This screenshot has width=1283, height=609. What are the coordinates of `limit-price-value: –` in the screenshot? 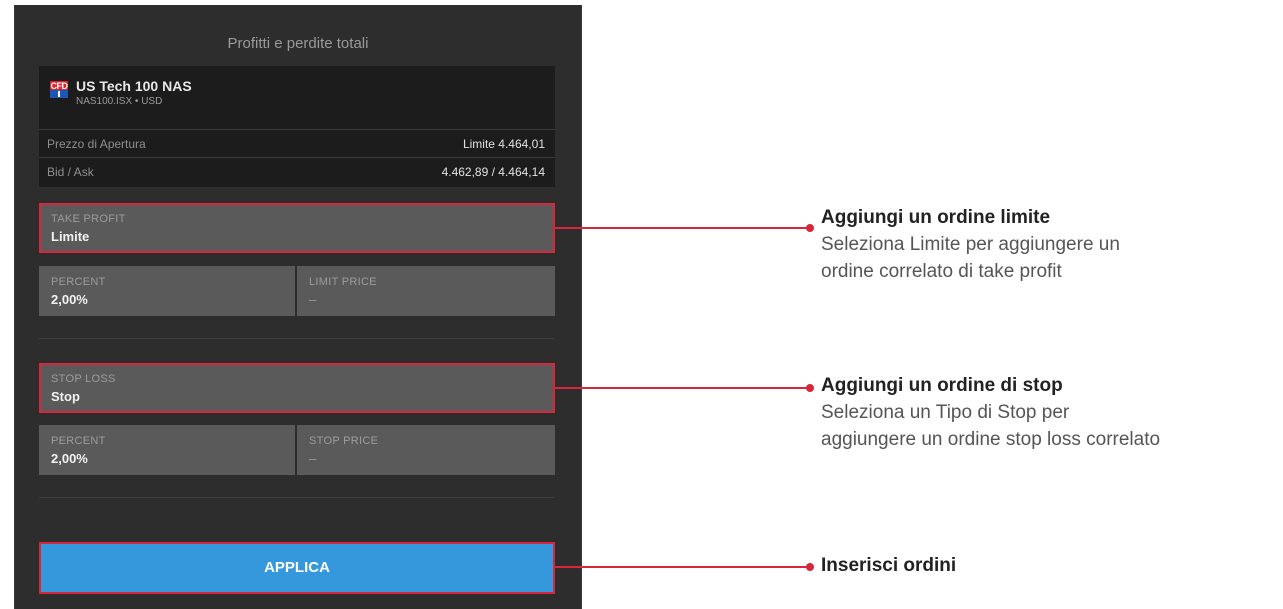 It's located at (313, 299).